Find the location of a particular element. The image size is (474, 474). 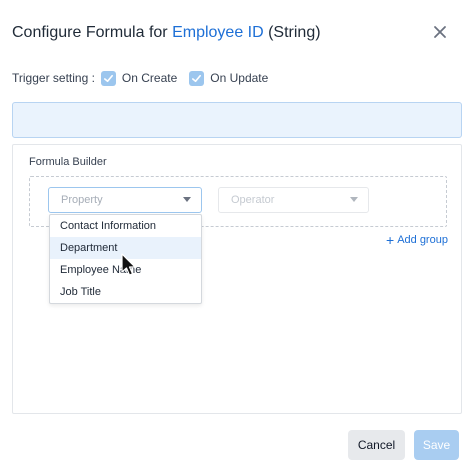

property-placeholder: Property is located at coordinates (82, 200).